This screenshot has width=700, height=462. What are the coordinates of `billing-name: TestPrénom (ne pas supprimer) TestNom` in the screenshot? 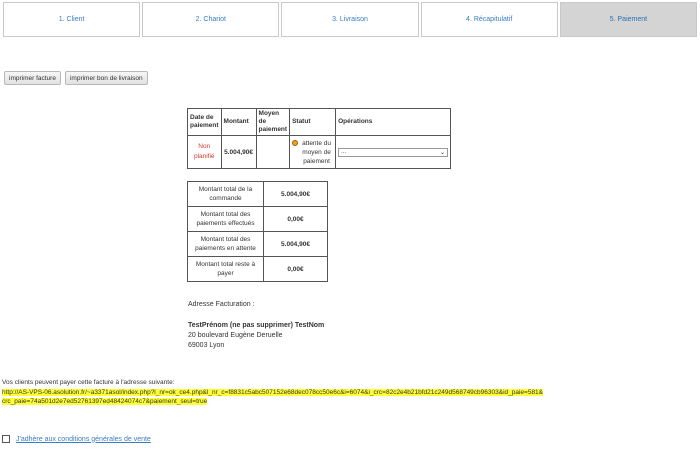 It's located at (256, 325).